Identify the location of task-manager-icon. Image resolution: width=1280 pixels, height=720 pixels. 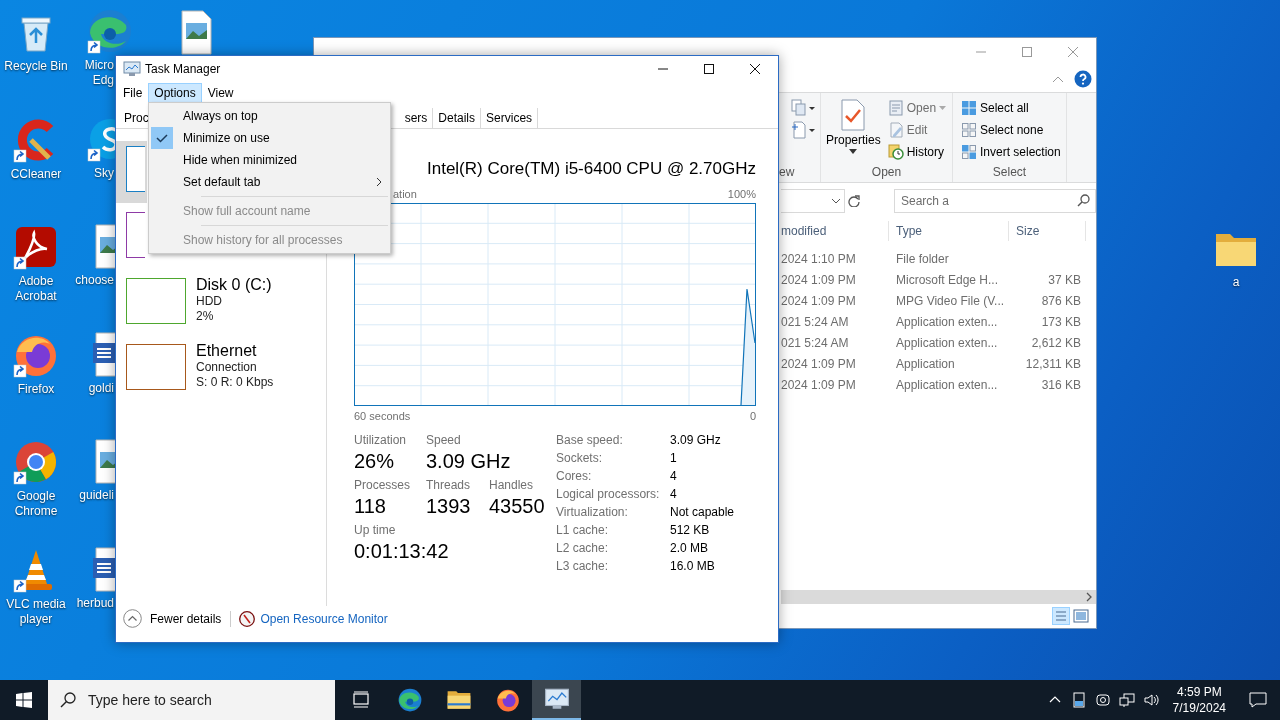
(132, 69).